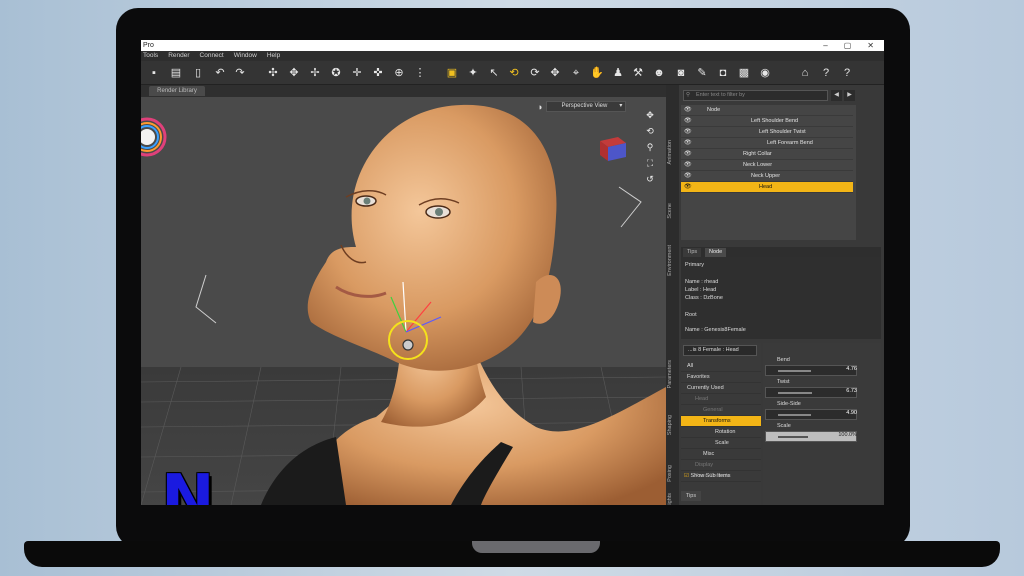 This screenshot has height=576, width=1024. What do you see at coordinates (681, 73) in the screenshot?
I see `camera-icon: ◙` at bounding box center [681, 73].